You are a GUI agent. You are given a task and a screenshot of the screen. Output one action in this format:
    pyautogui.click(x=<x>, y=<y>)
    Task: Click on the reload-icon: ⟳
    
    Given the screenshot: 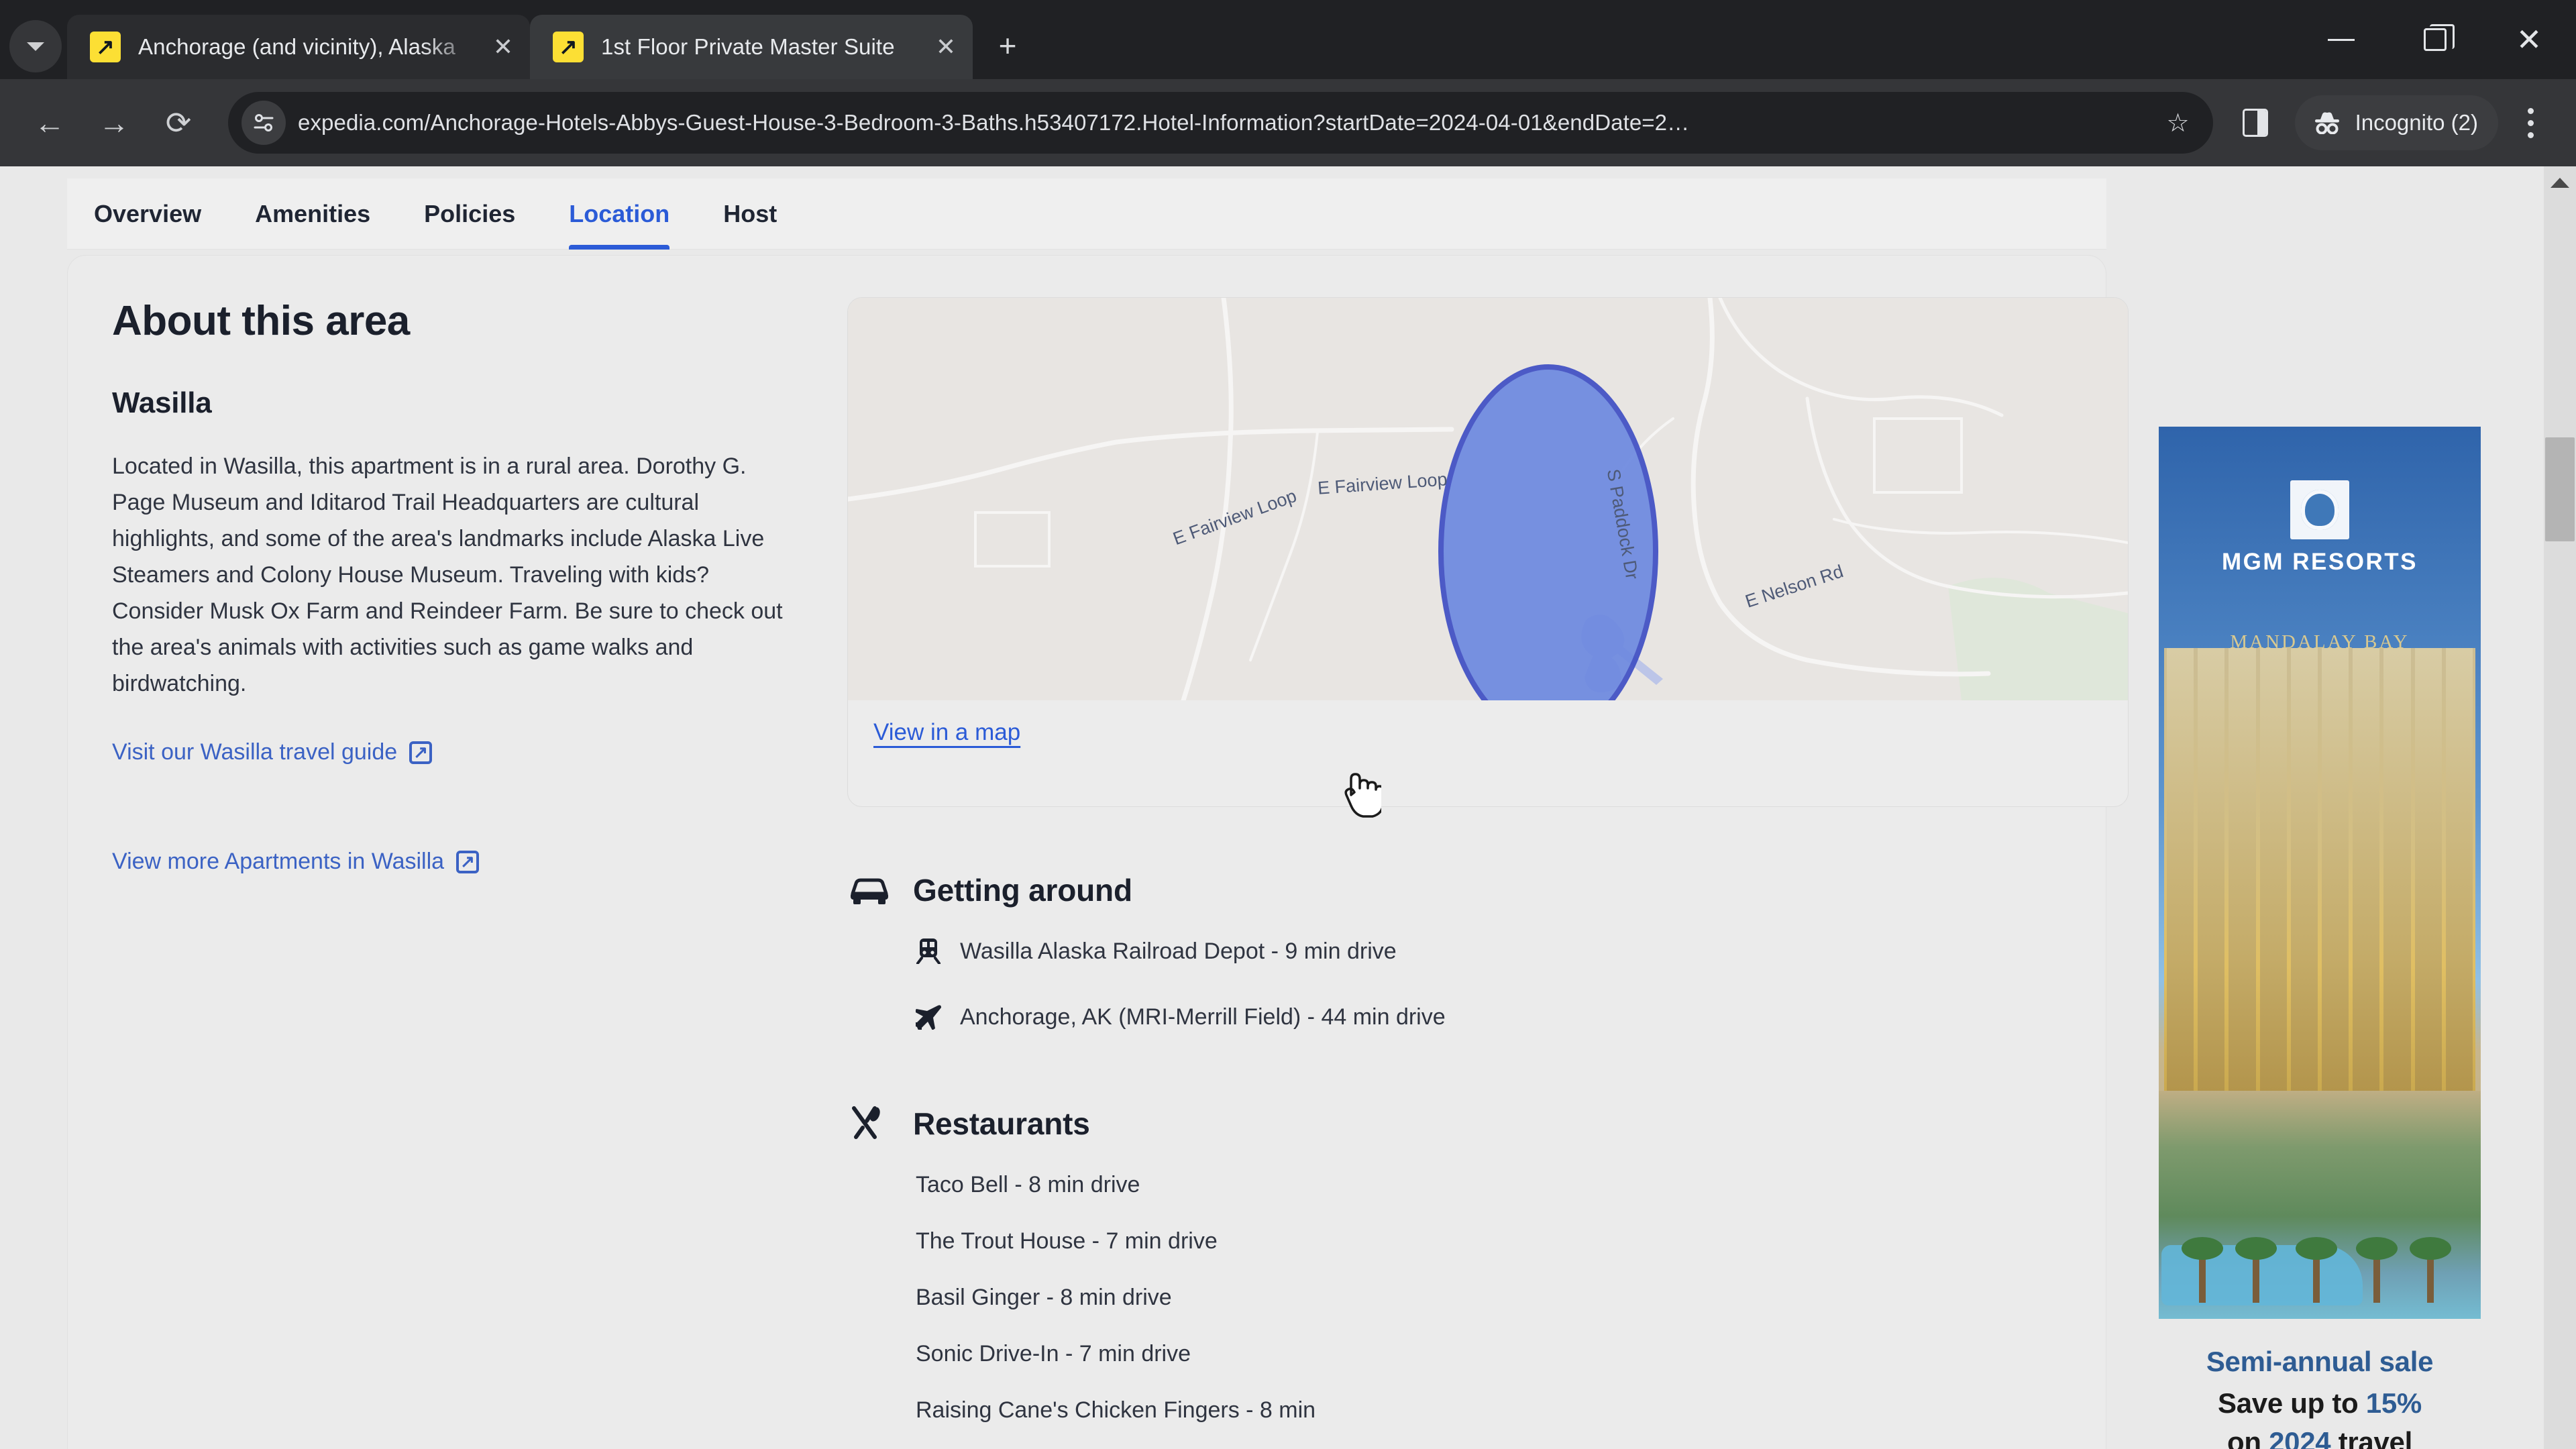 What is the action you would take?
    pyautogui.click(x=178, y=122)
    